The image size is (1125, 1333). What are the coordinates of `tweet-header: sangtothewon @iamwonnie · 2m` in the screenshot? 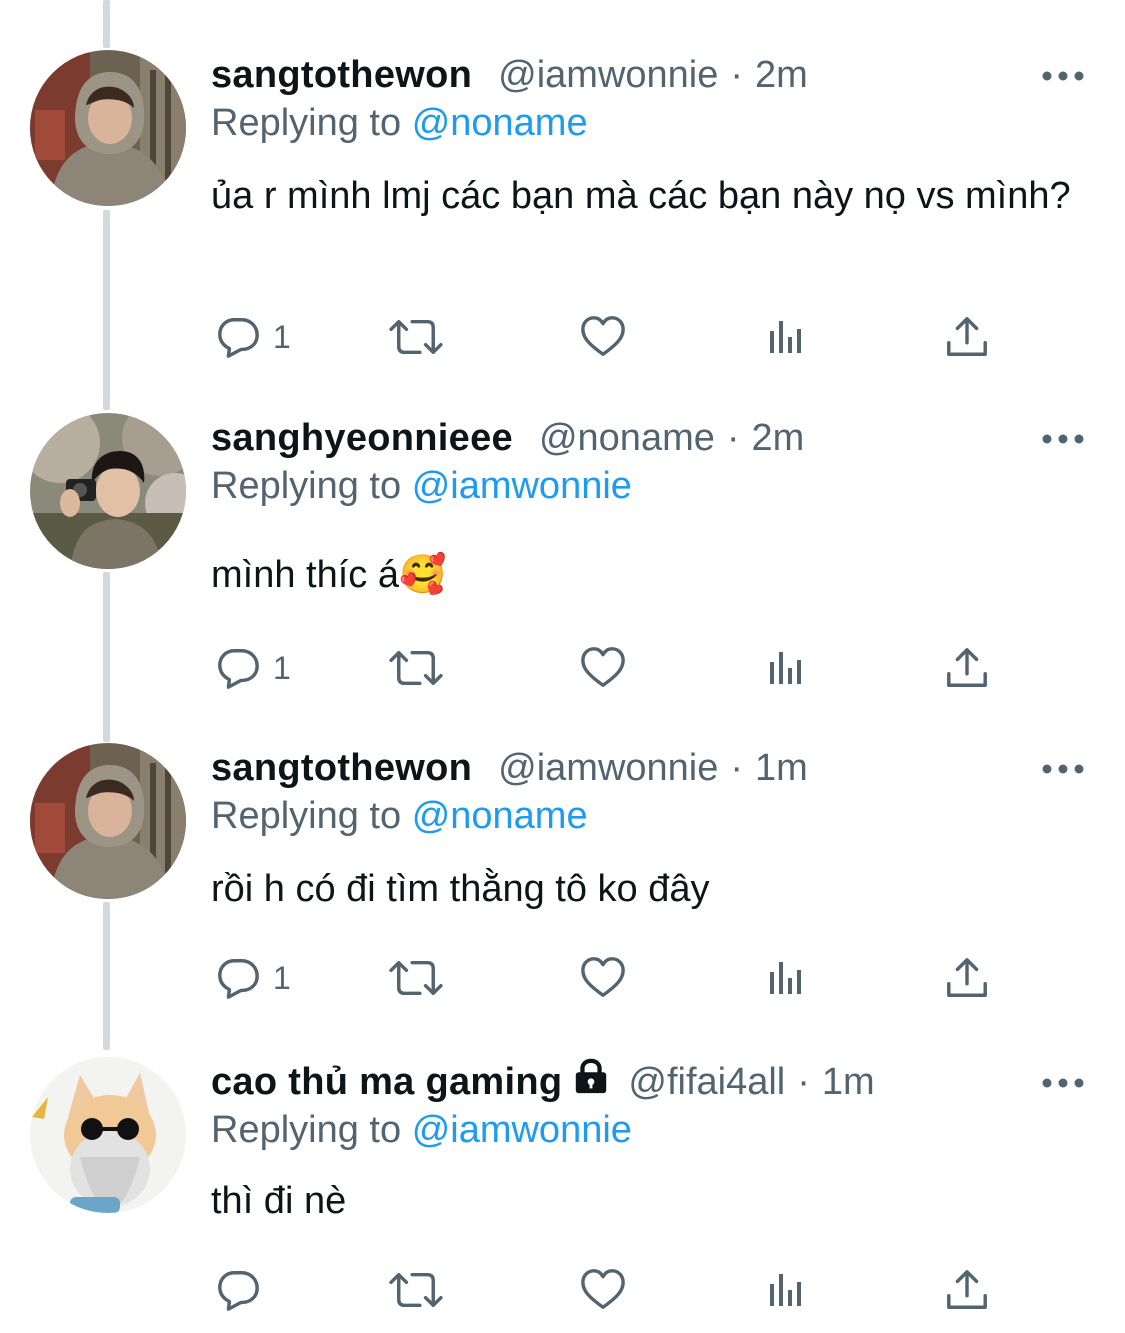 It's located at (509, 75).